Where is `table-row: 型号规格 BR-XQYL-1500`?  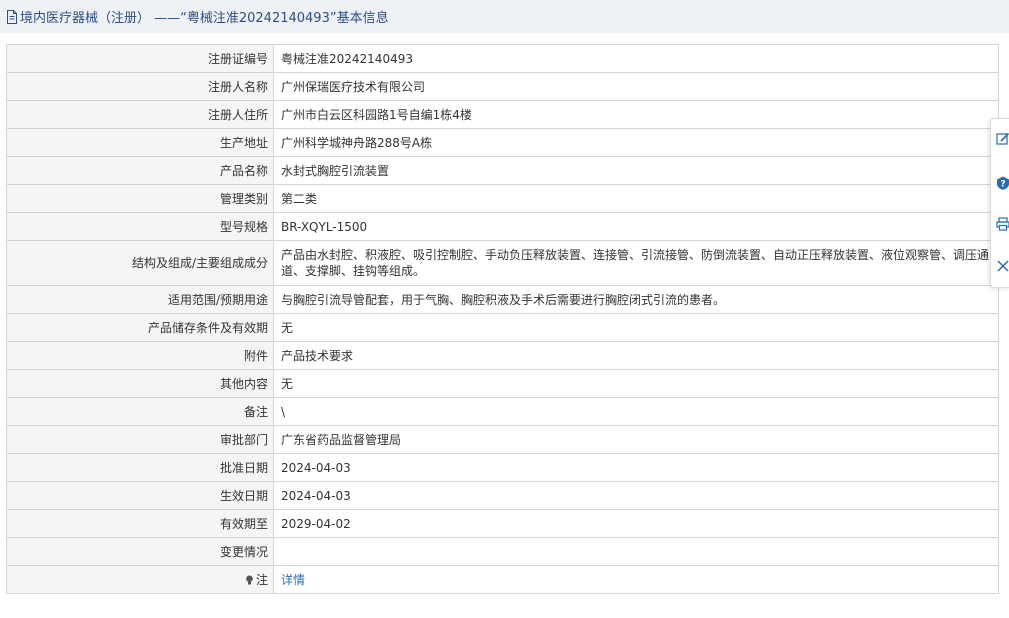
table-row: 型号规格 BR-XQYL-1500 is located at coordinates (502, 226).